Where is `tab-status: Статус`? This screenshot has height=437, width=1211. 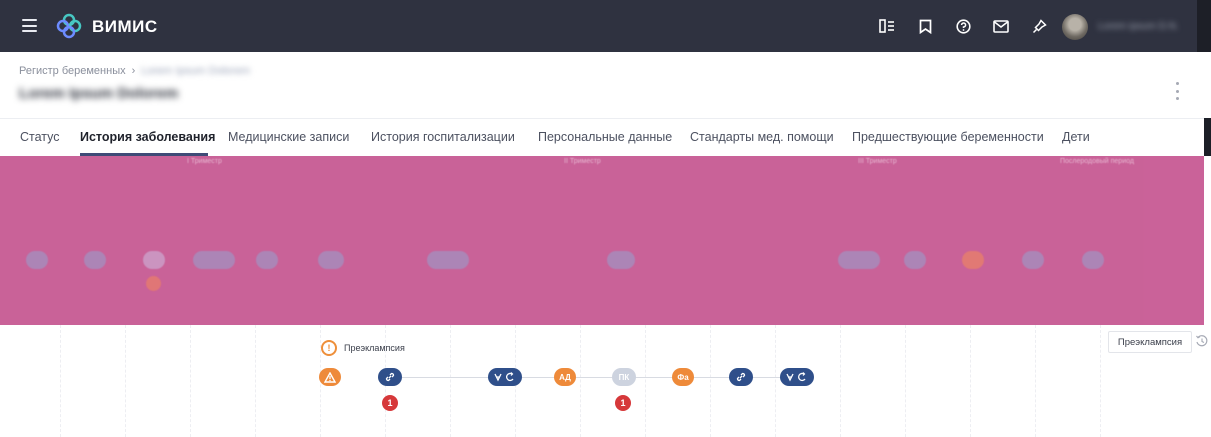 tab-status: Статус is located at coordinates (40, 137).